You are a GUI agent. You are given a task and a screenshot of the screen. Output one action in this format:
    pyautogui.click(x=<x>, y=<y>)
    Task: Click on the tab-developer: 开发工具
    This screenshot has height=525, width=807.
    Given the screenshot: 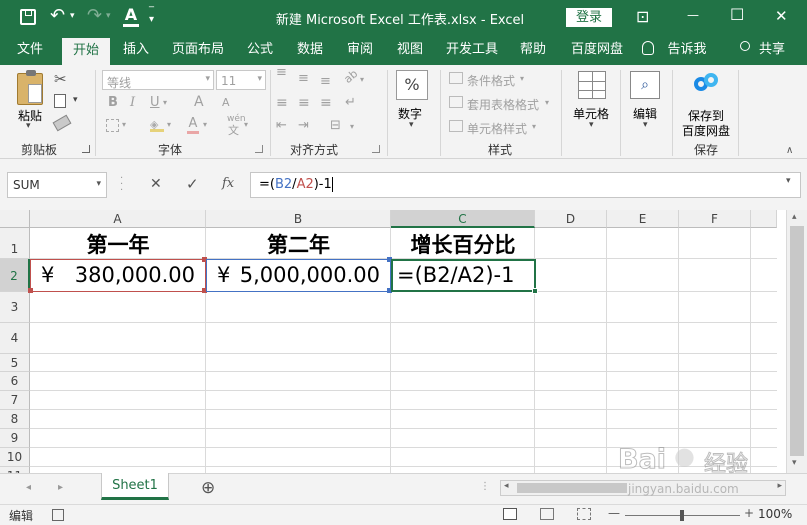 What is the action you would take?
    pyautogui.click(x=472, y=50)
    